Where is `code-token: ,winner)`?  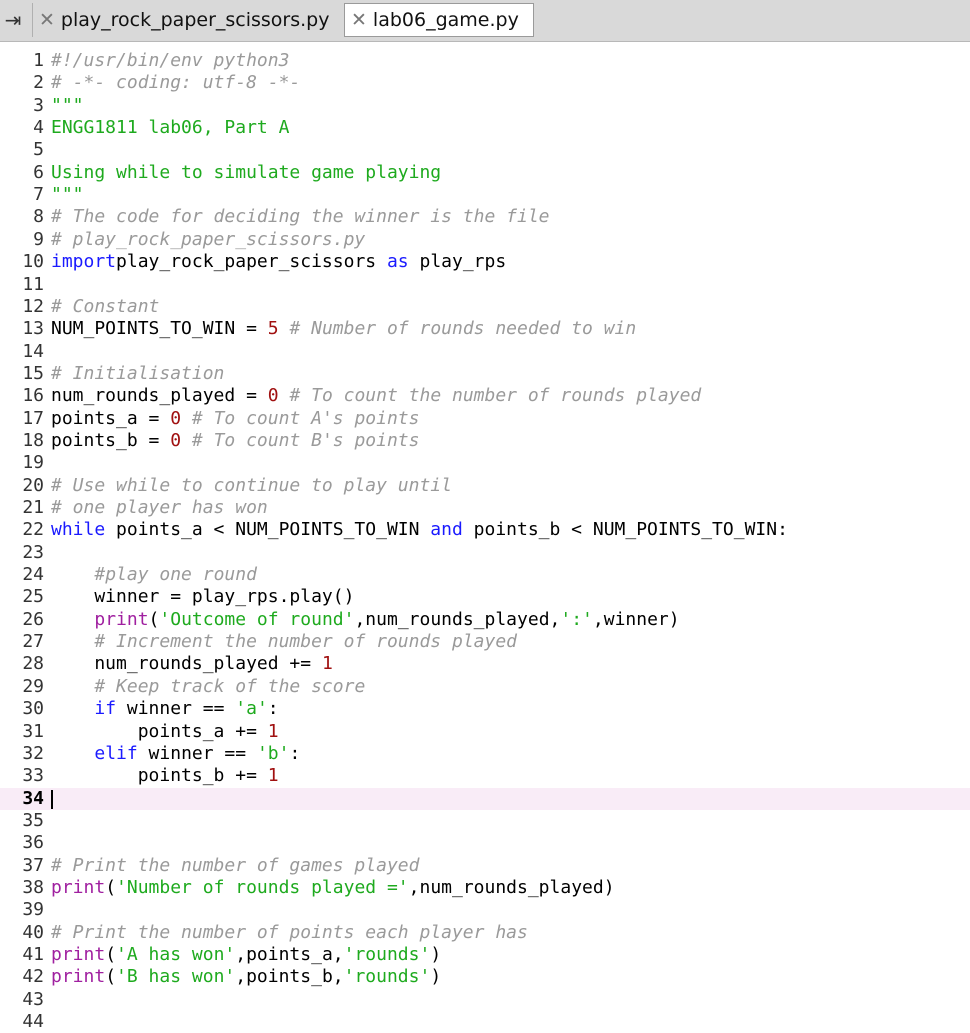 code-token: ,winner) is located at coordinates (636, 619).